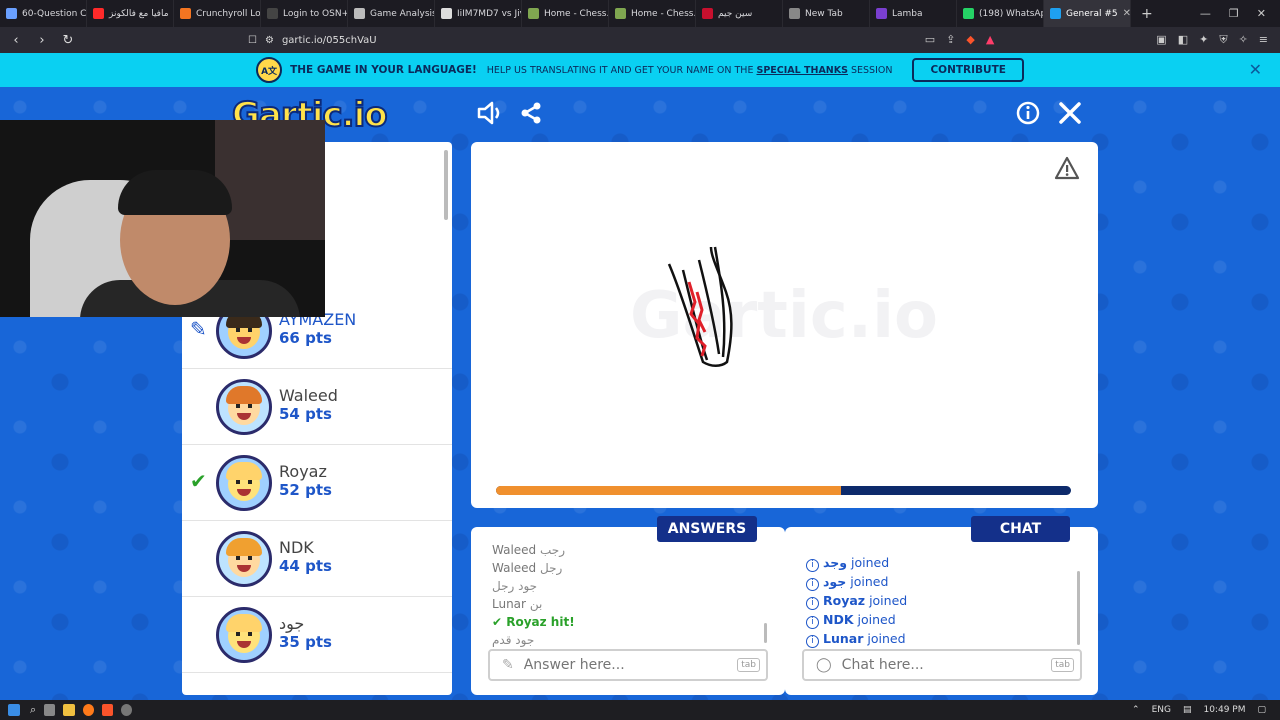 The height and width of the screenshot is (720, 1280). What do you see at coordinates (312, 40) in the screenshot?
I see `url-field: ☐ ⚙ gartic.io/055chVaU` at bounding box center [312, 40].